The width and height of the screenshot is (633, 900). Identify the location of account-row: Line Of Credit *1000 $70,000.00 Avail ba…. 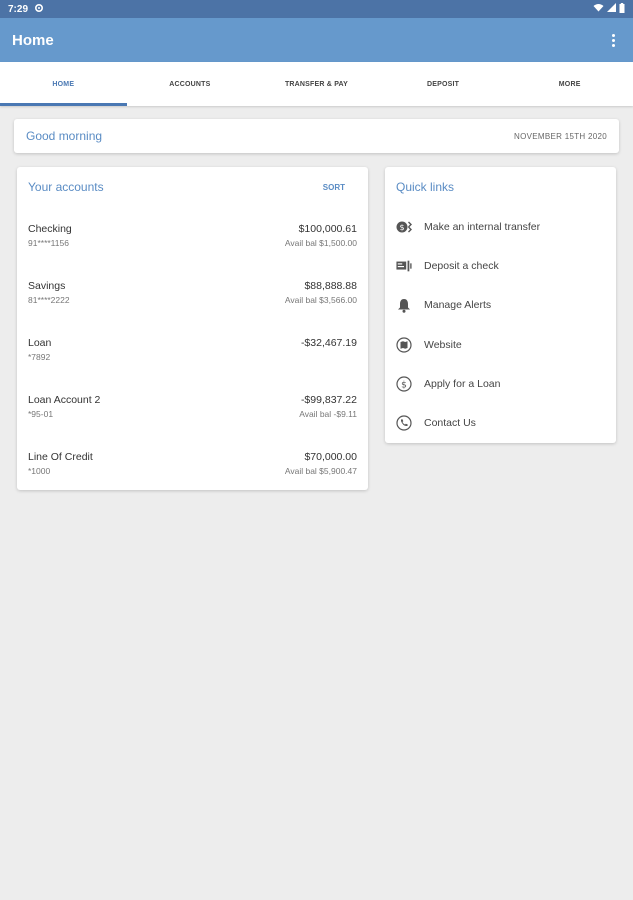
(192, 463).